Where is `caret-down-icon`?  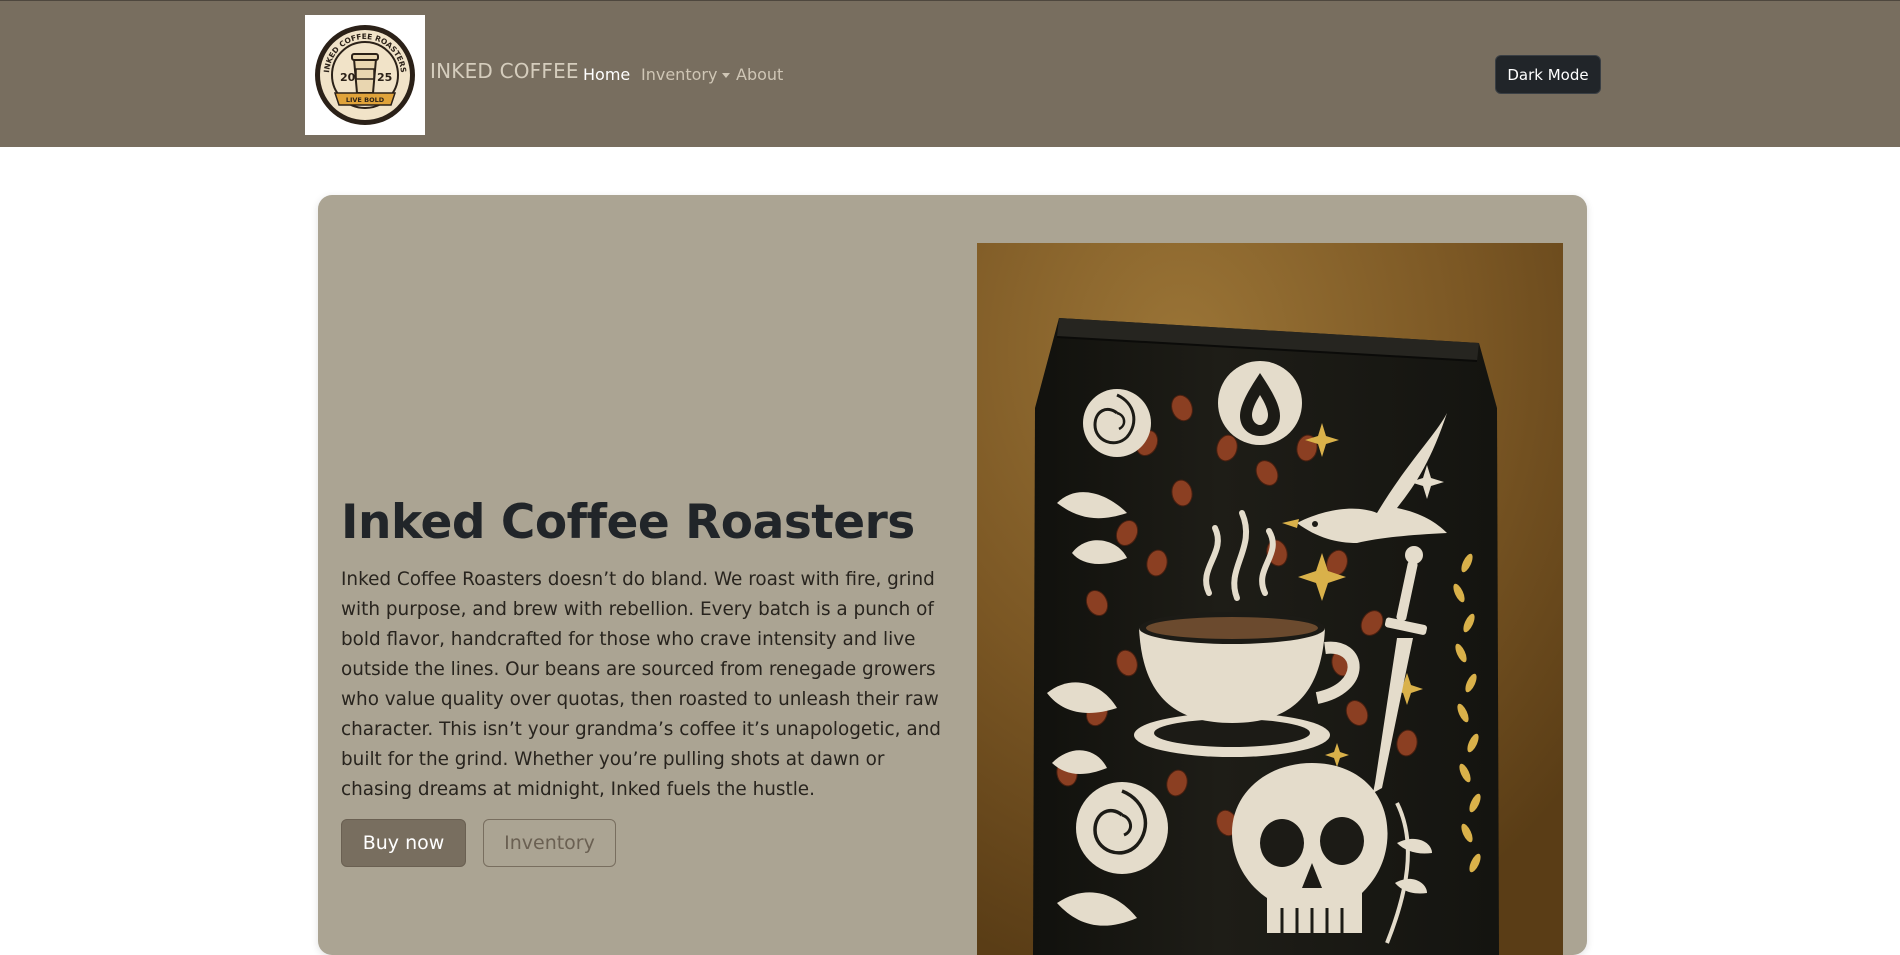 caret-down-icon is located at coordinates (726, 75).